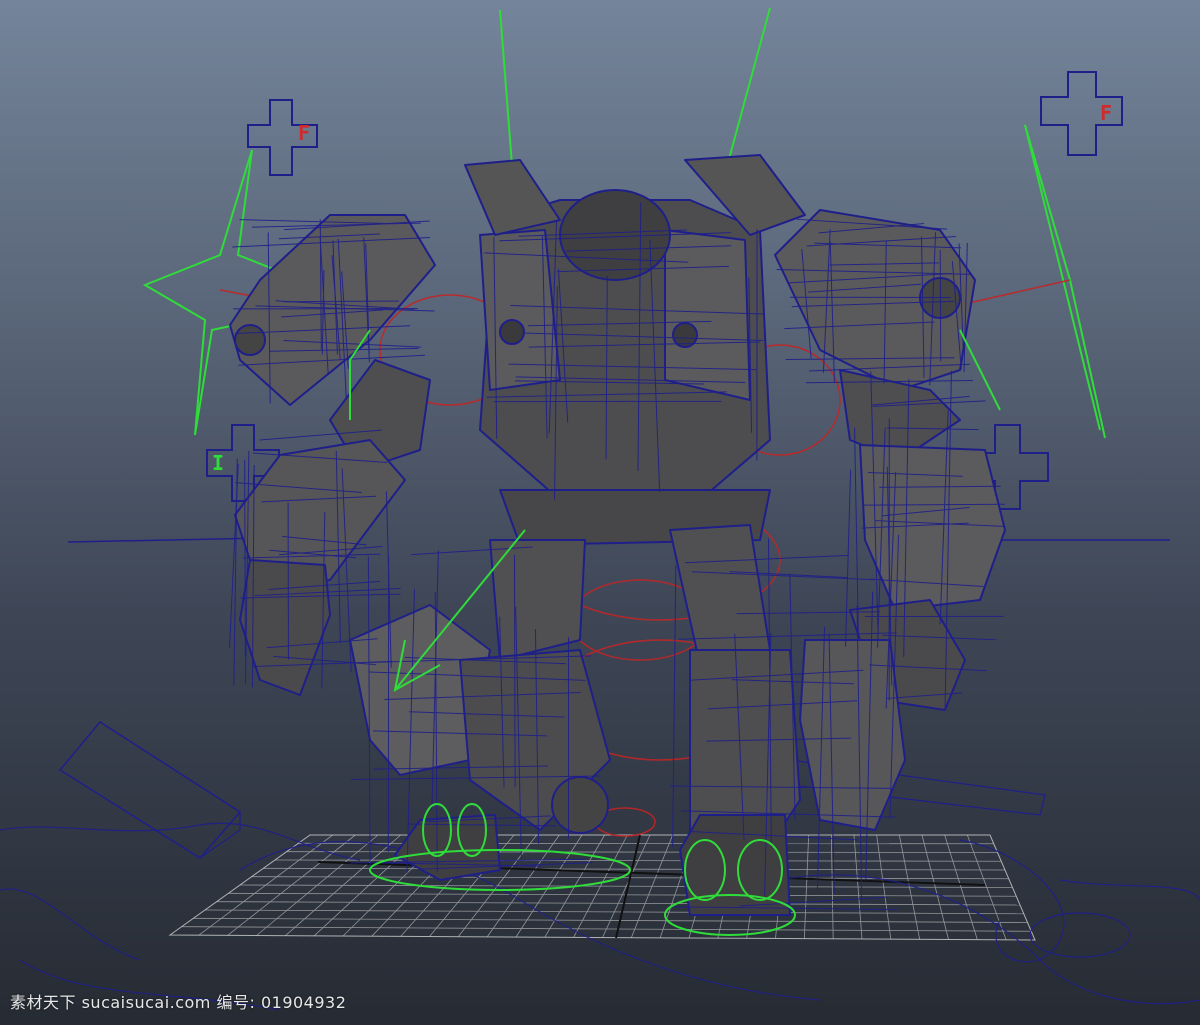 The width and height of the screenshot is (1200, 1025). Describe the element at coordinates (169, 540) in the screenshot. I see `horizon-line-left` at that location.